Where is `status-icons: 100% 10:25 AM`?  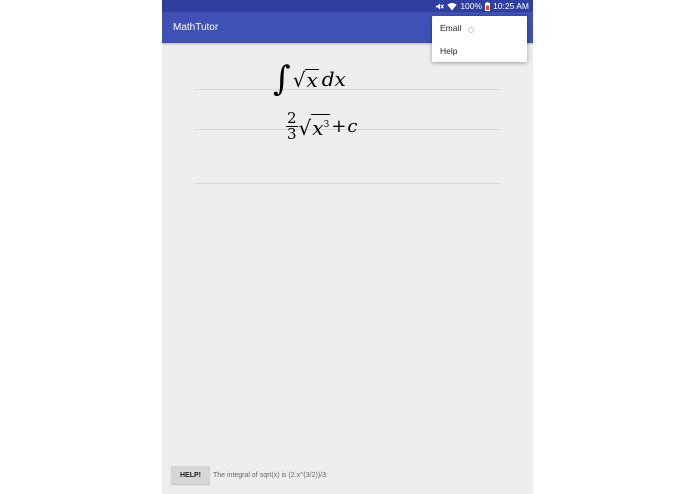
status-icons: 100% 10:25 AM is located at coordinates (482, 6).